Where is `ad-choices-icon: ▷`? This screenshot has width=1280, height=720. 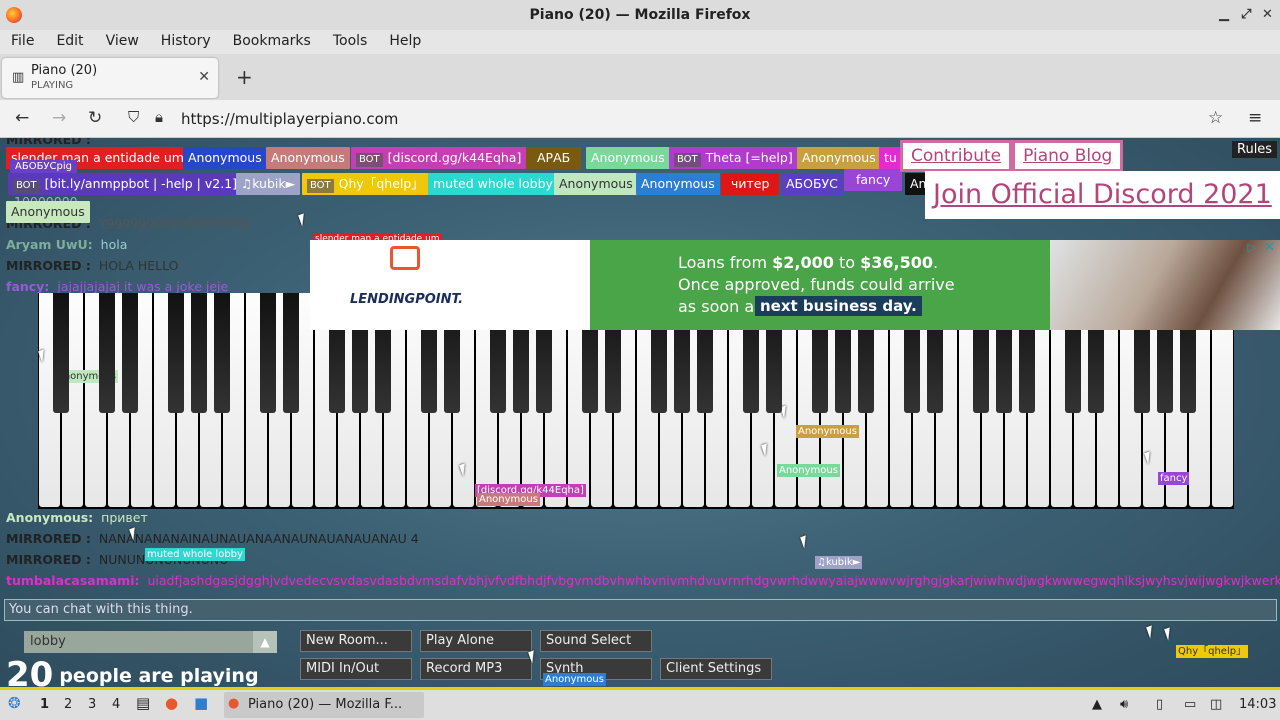 ad-choices-icon: ▷ is located at coordinates (1252, 247).